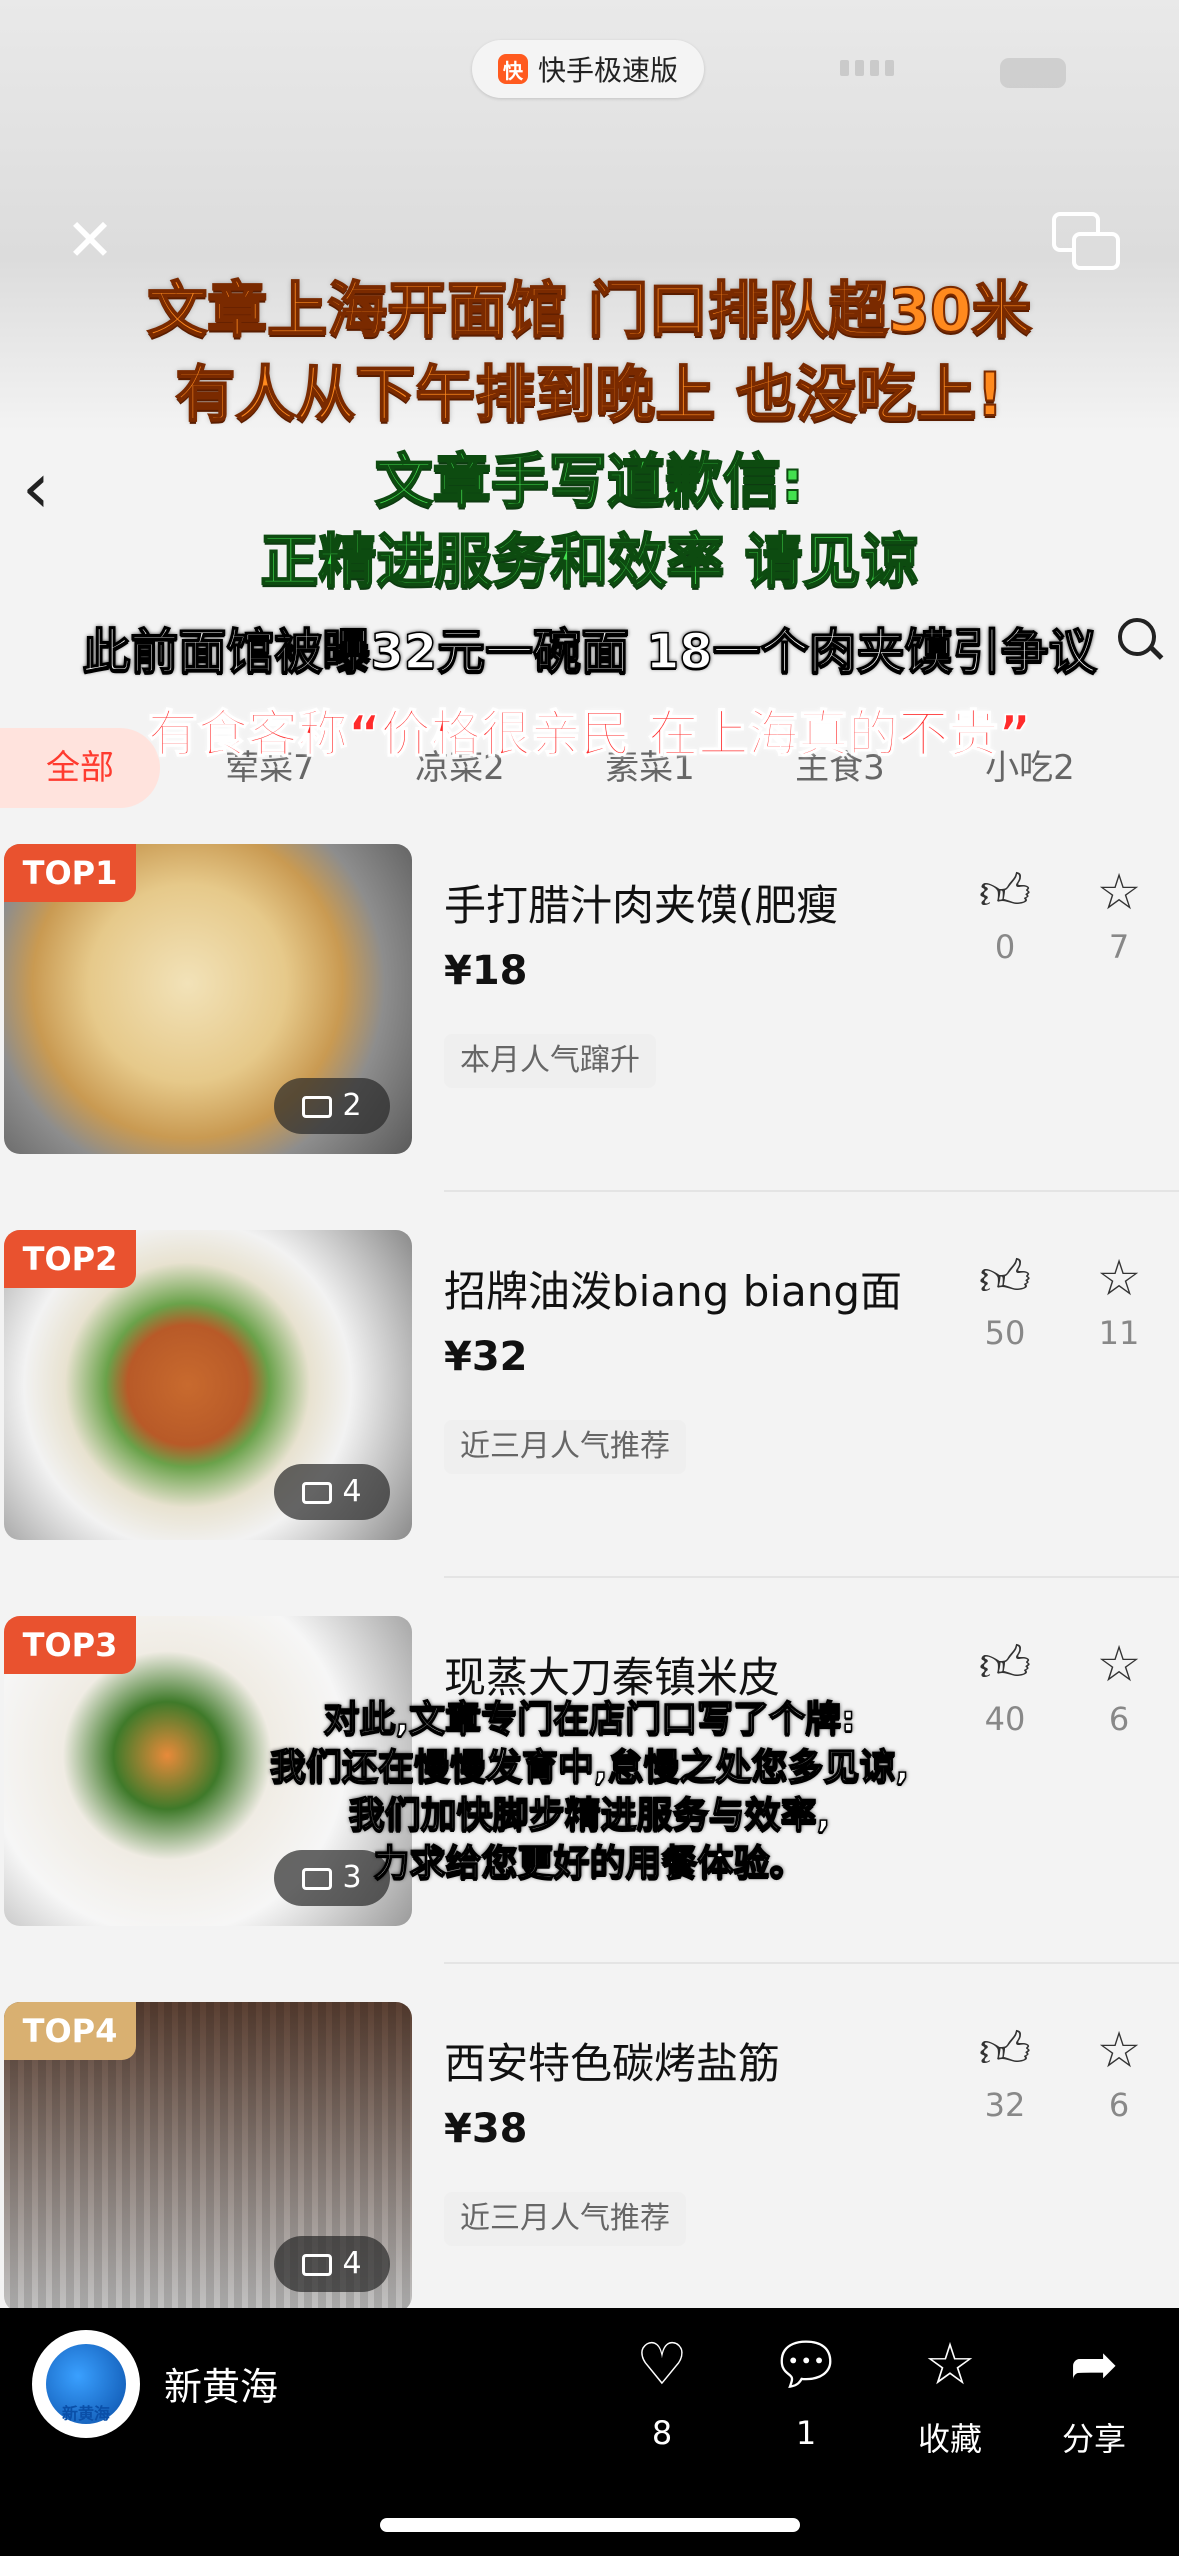 Image resolution: width=1179 pixels, height=2556 pixels. What do you see at coordinates (662, 2364) in the screenshot?
I see `heart-icon: ♡` at bounding box center [662, 2364].